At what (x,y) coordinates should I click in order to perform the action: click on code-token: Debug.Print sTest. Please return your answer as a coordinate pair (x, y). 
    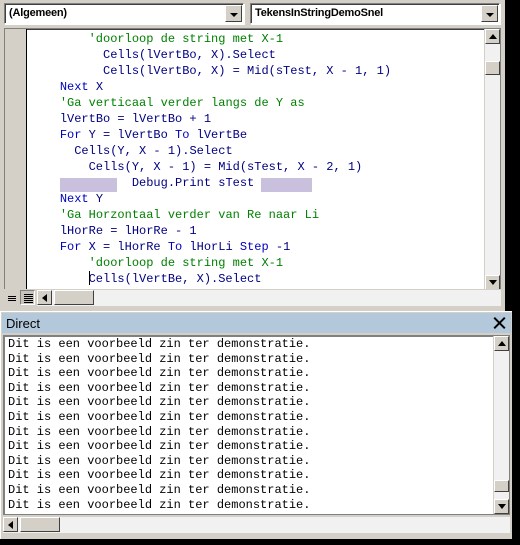
    Looking at the image, I should click on (189, 183).